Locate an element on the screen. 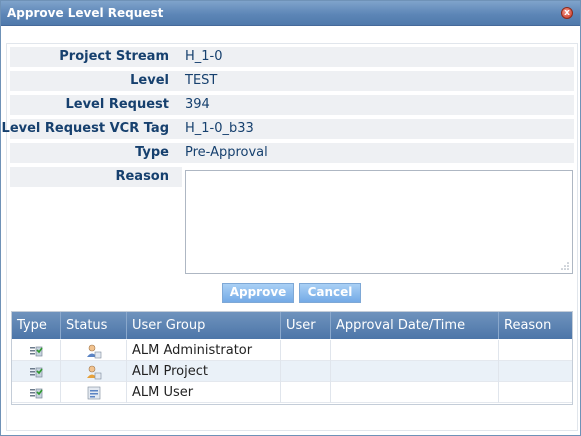 Image resolution: width=581 pixels, height=436 pixels. user-group-cell: ALM User is located at coordinates (204, 392).